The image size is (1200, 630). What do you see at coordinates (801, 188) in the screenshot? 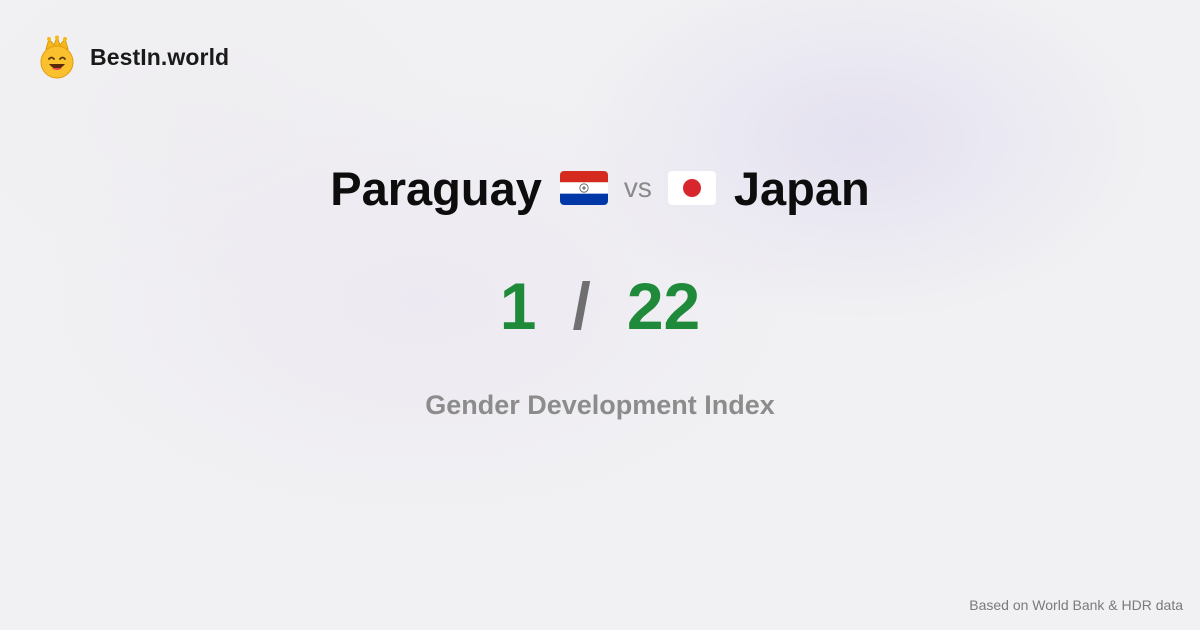
I see `right-country-name: Japan` at bounding box center [801, 188].